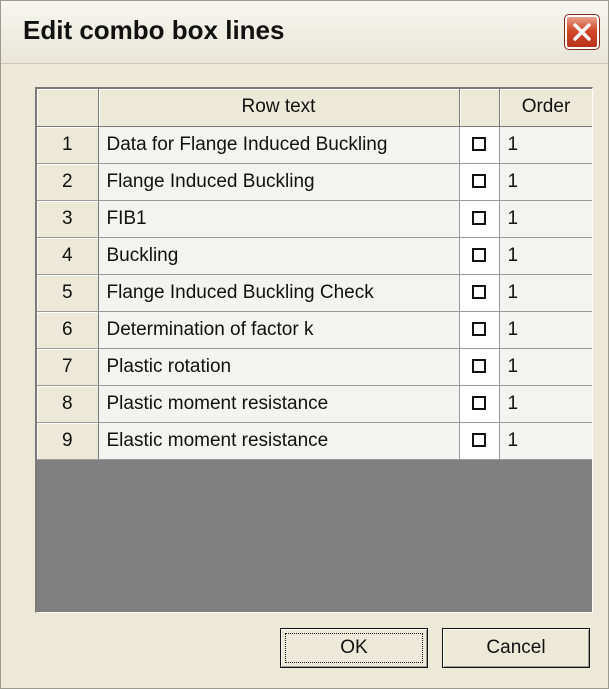 The width and height of the screenshot is (609, 689). I want to click on focus-rectangle, so click(354, 648).